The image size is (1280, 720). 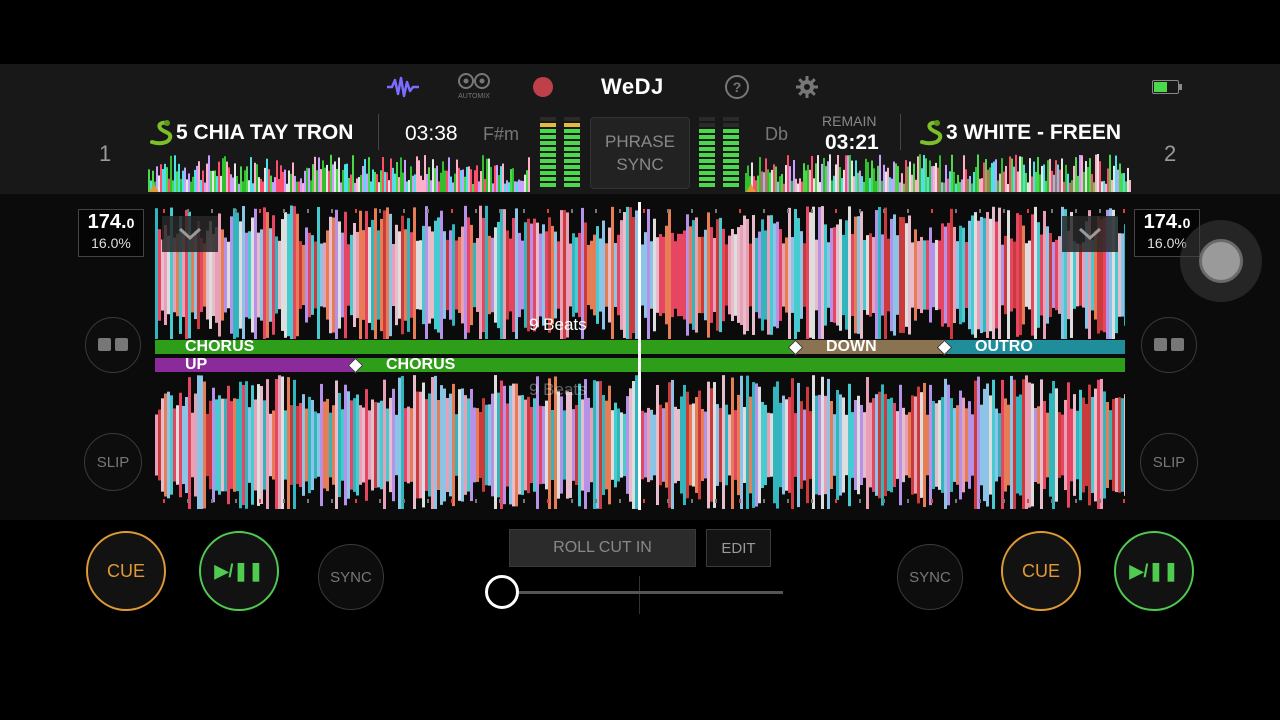 What do you see at coordinates (543, 87) in the screenshot?
I see `record-button` at bounding box center [543, 87].